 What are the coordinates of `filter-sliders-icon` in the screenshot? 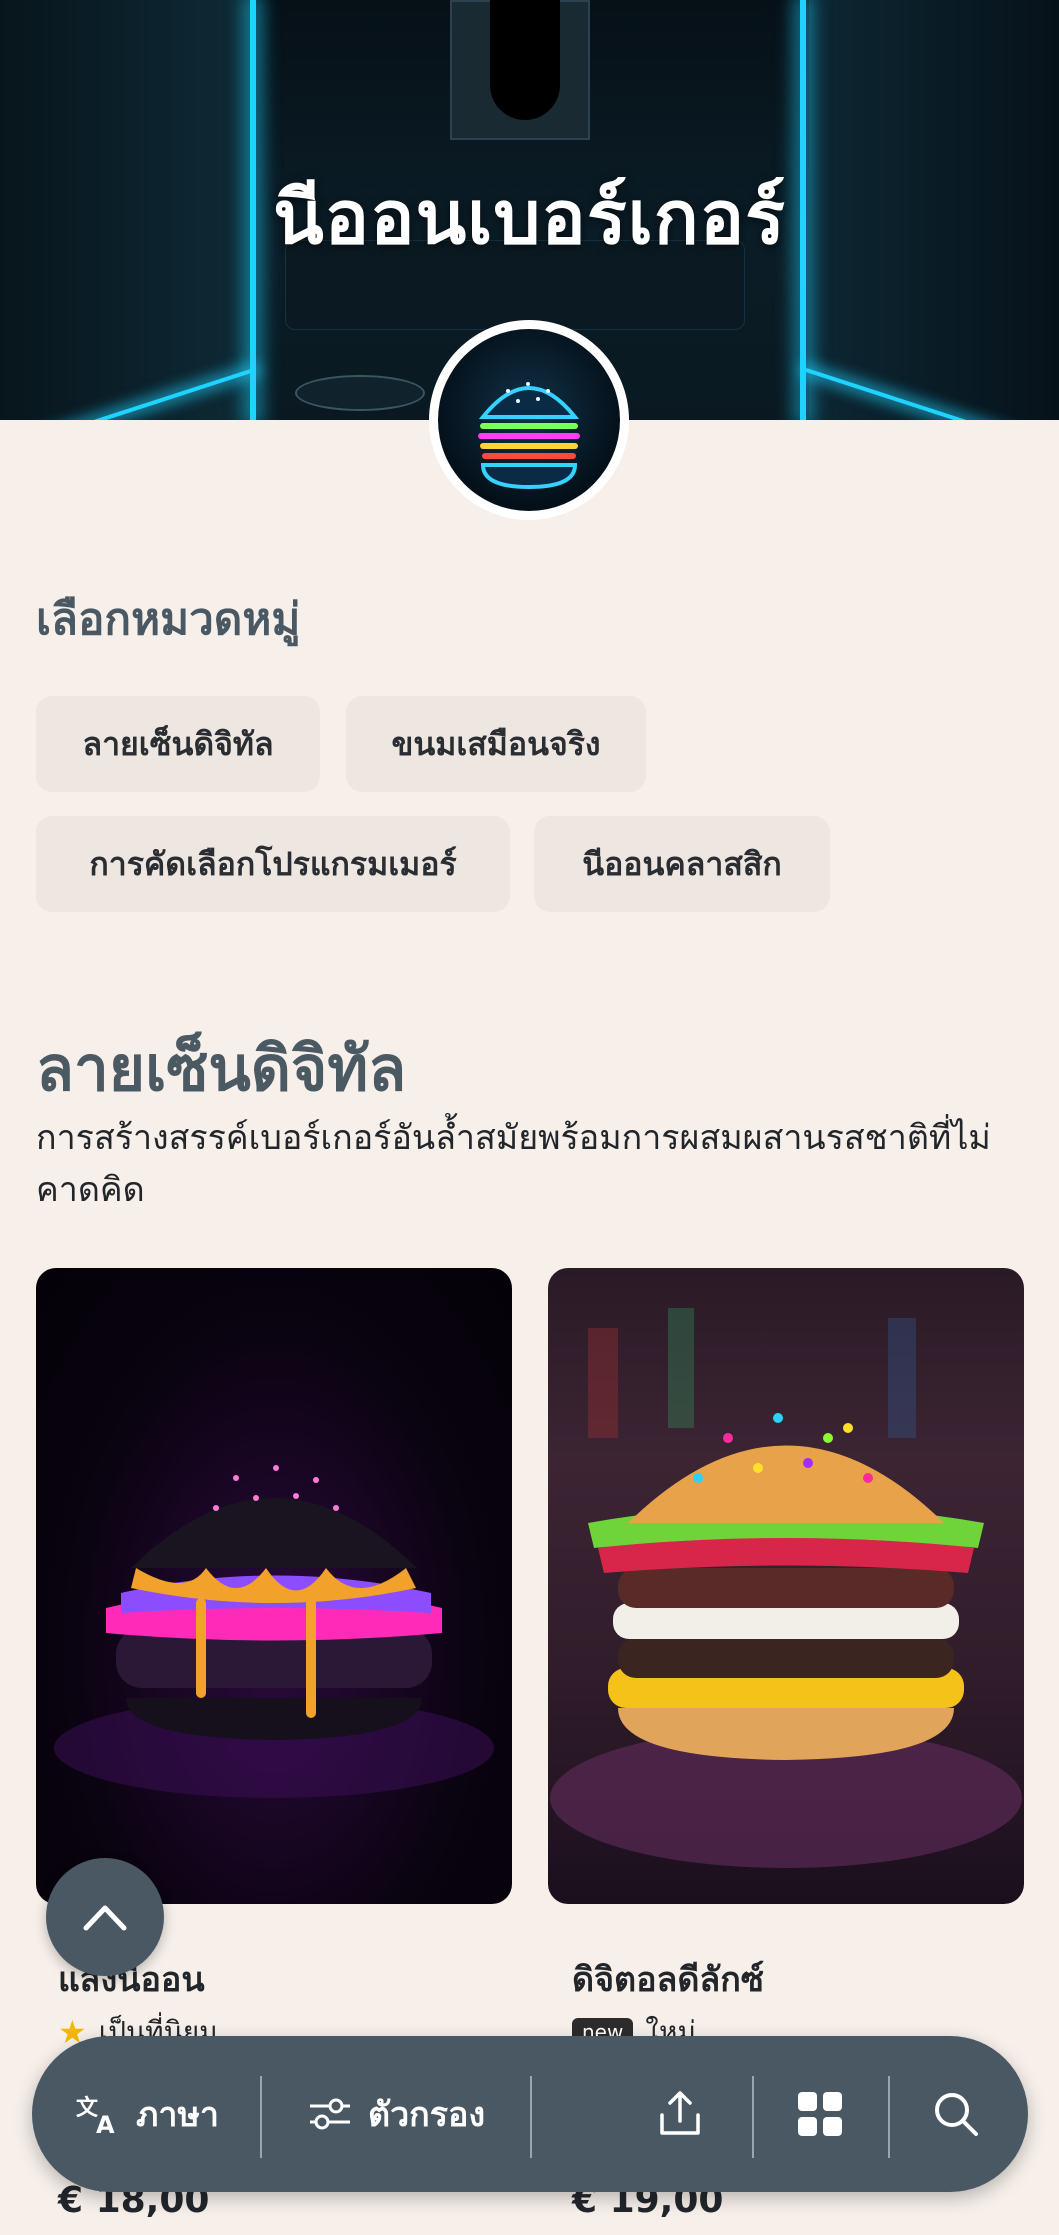 It's located at (330, 2114).